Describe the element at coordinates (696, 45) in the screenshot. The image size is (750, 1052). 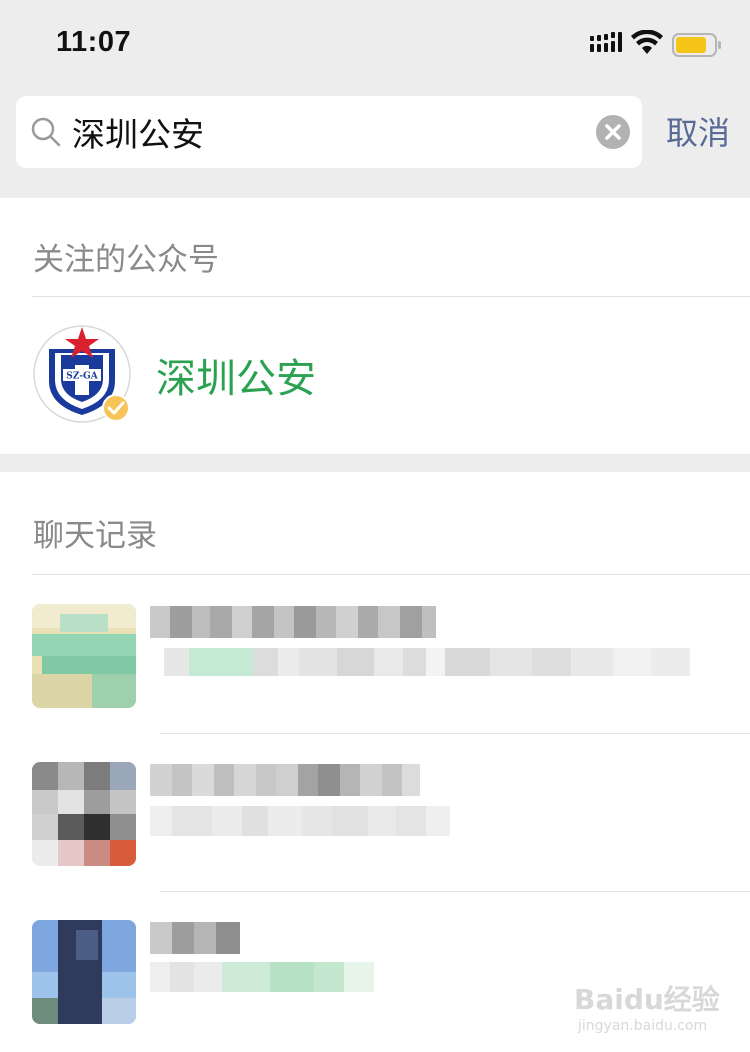
I see `battery-icon` at that location.